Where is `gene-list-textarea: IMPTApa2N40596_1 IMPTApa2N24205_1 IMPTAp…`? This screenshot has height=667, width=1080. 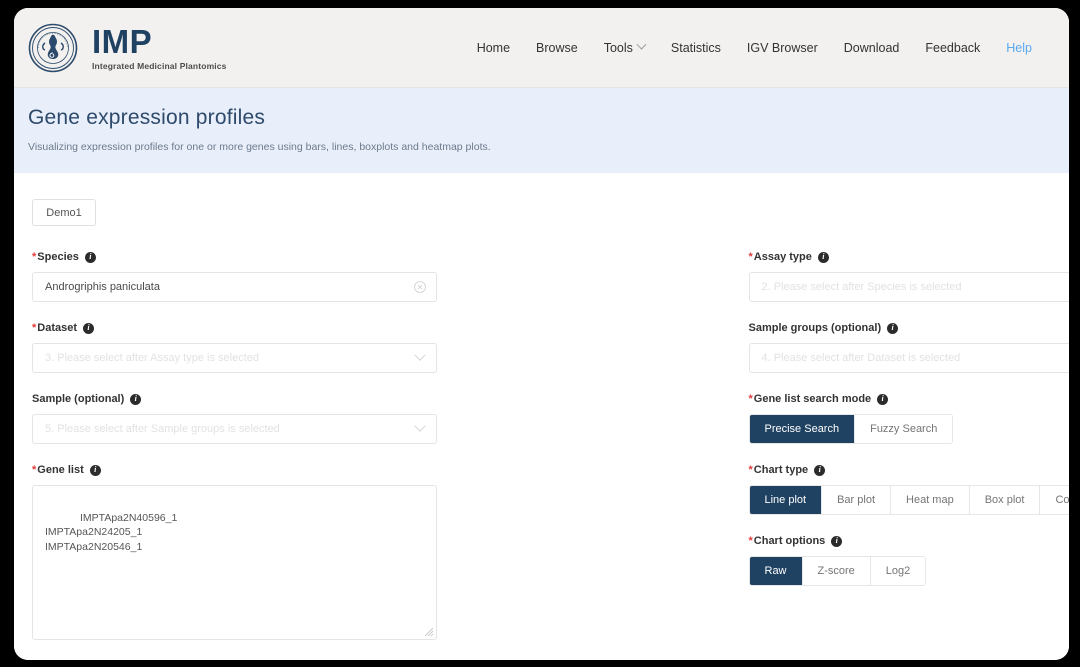
gene-list-textarea: IMPTApa2N40596_1 IMPTApa2N24205_1 IMPTAp… is located at coordinates (234, 562).